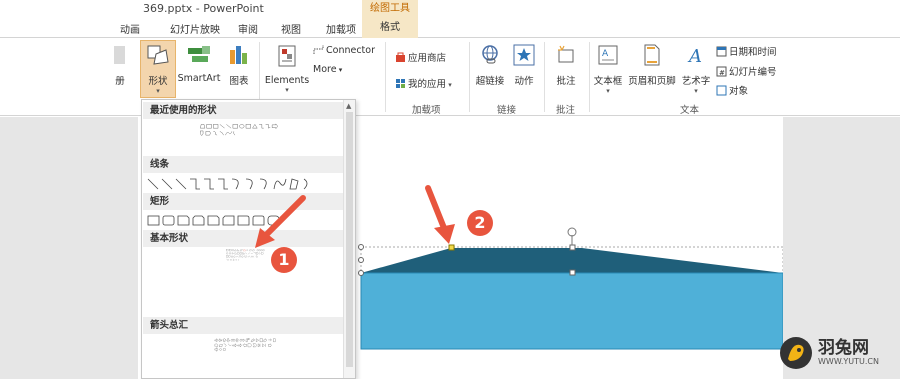 The height and width of the screenshot is (379, 900). What do you see at coordinates (239, 65) in the screenshot?
I see `chart-button: 图表` at bounding box center [239, 65].